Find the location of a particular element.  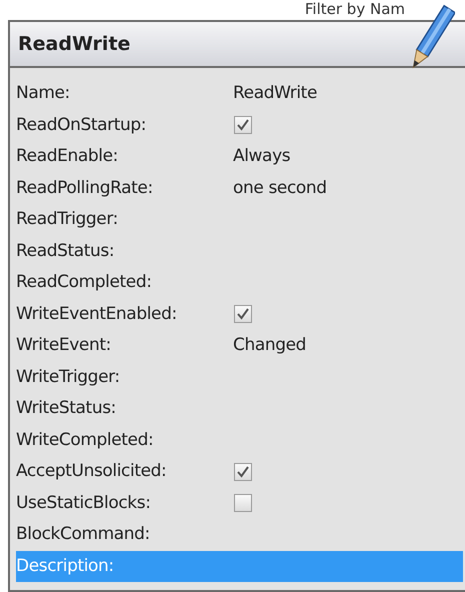

property-label: ReadPollingRate: is located at coordinates (85, 188).